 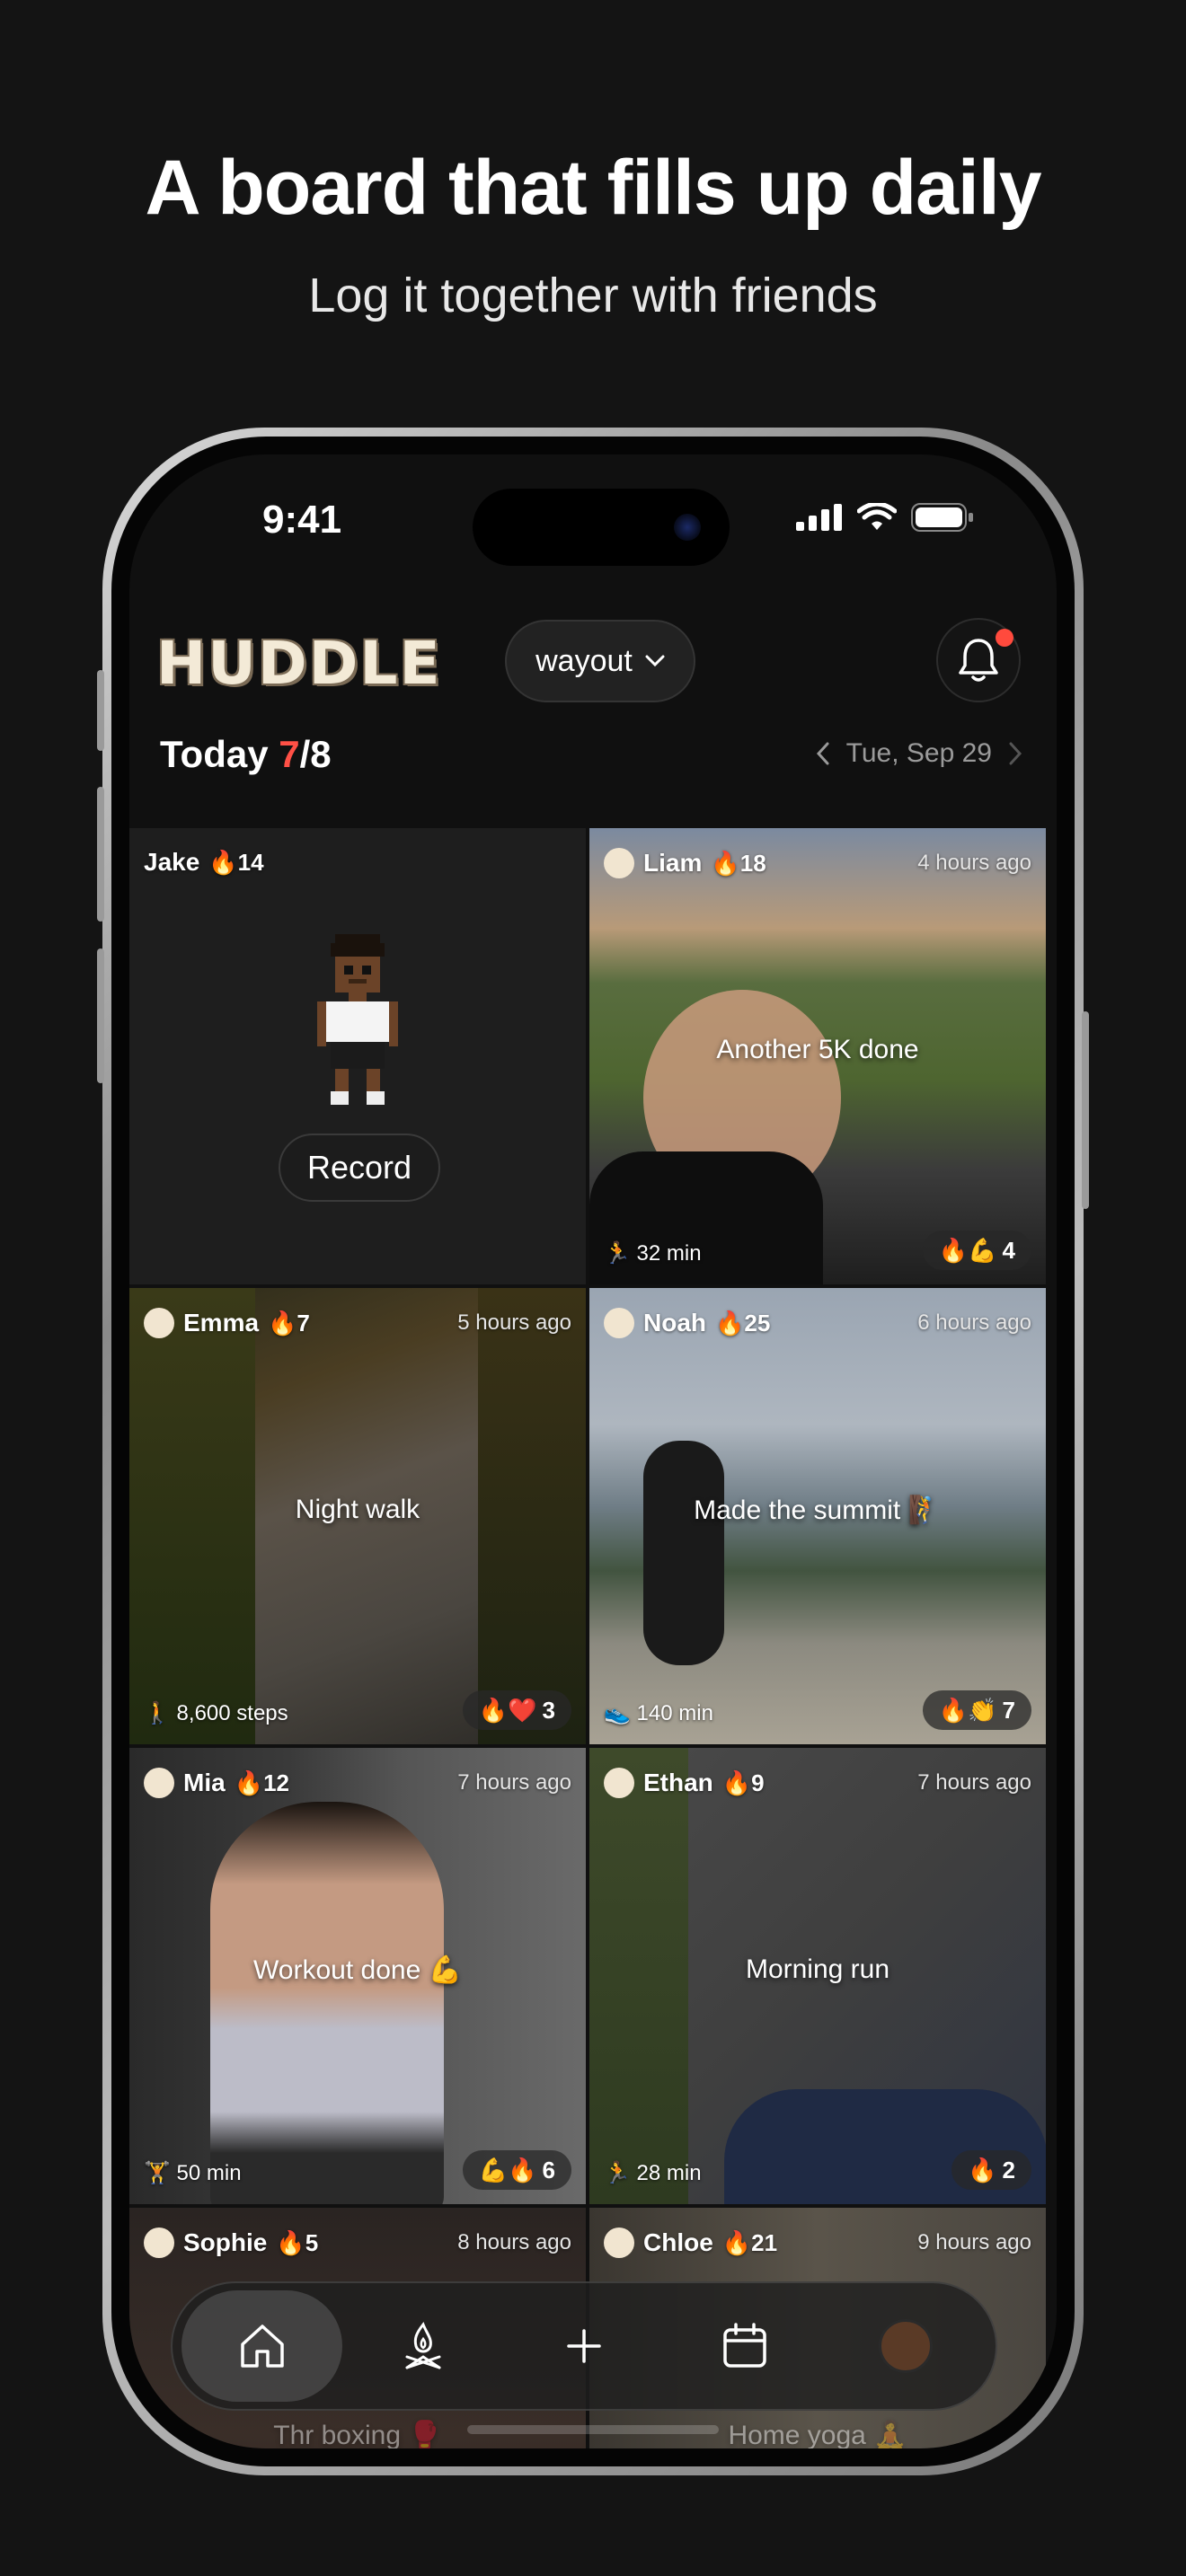 What do you see at coordinates (738, 863) in the screenshot?
I see `streak-badge: 🔥18` at bounding box center [738, 863].